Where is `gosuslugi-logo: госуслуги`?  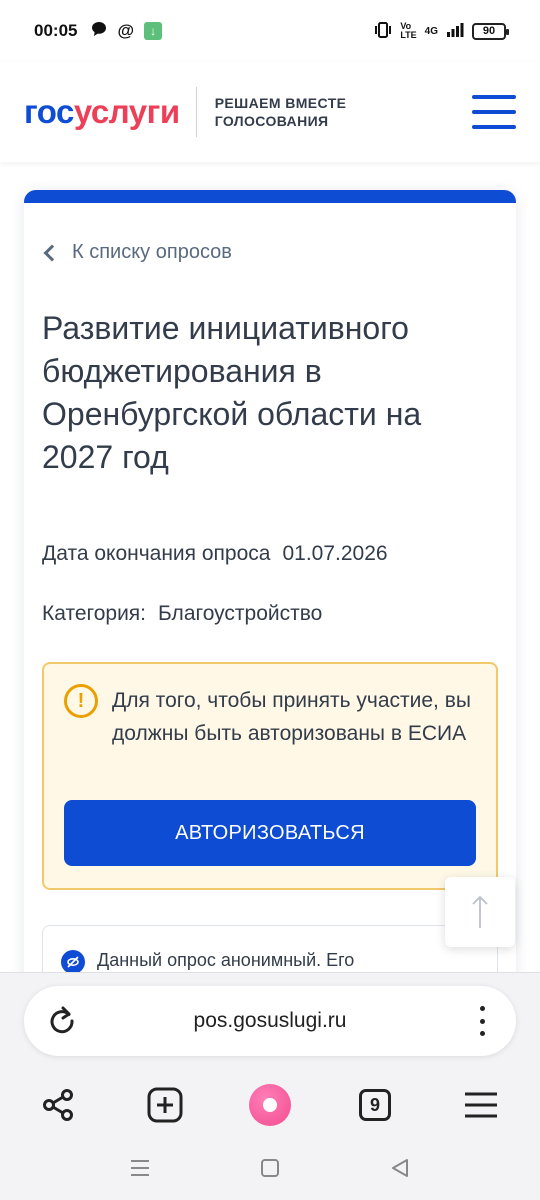
gosuslugi-logo: госуслуги is located at coordinates (102, 112).